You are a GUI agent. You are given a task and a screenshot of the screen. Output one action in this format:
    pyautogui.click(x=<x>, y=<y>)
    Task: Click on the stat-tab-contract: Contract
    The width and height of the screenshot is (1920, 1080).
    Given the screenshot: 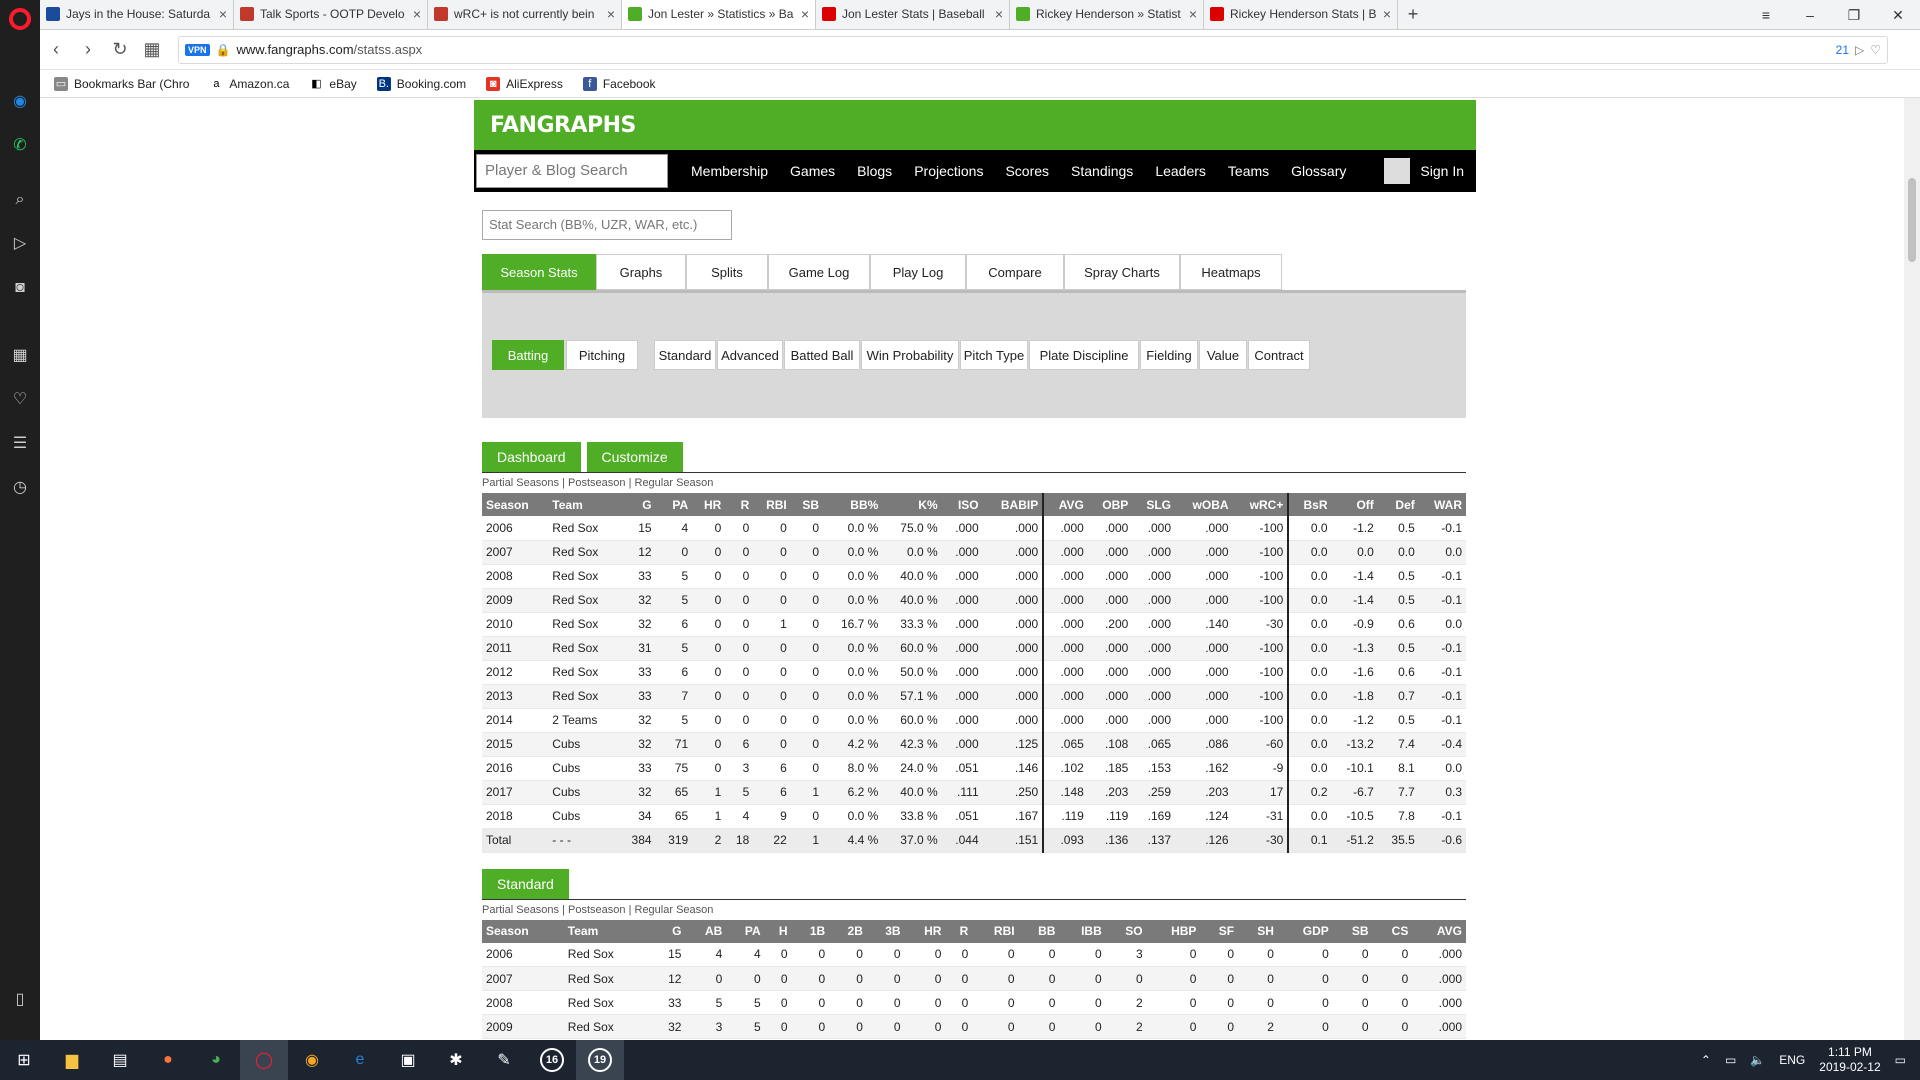 What is the action you would take?
    pyautogui.click(x=1279, y=355)
    